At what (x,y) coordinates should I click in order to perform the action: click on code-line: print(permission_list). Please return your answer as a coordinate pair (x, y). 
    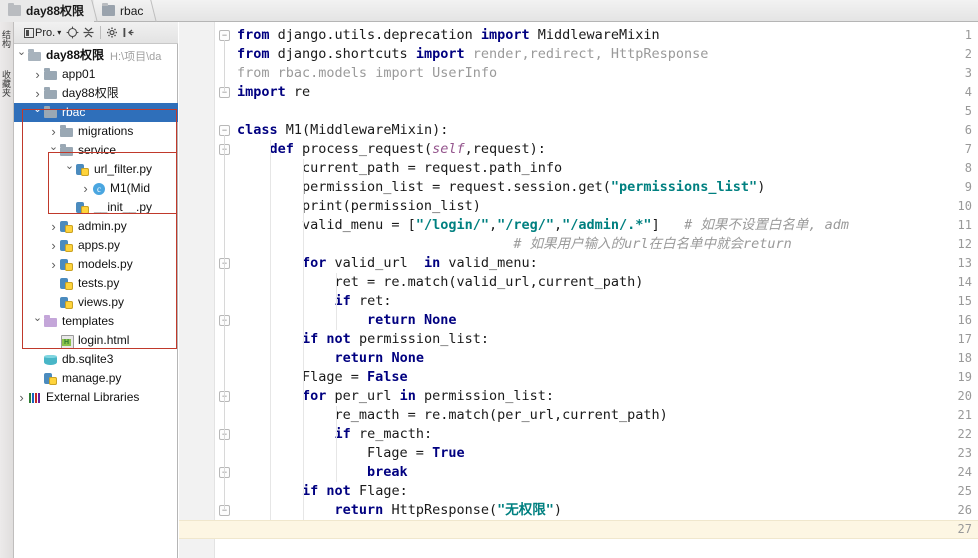
    Looking at the image, I should click on (359, 206).